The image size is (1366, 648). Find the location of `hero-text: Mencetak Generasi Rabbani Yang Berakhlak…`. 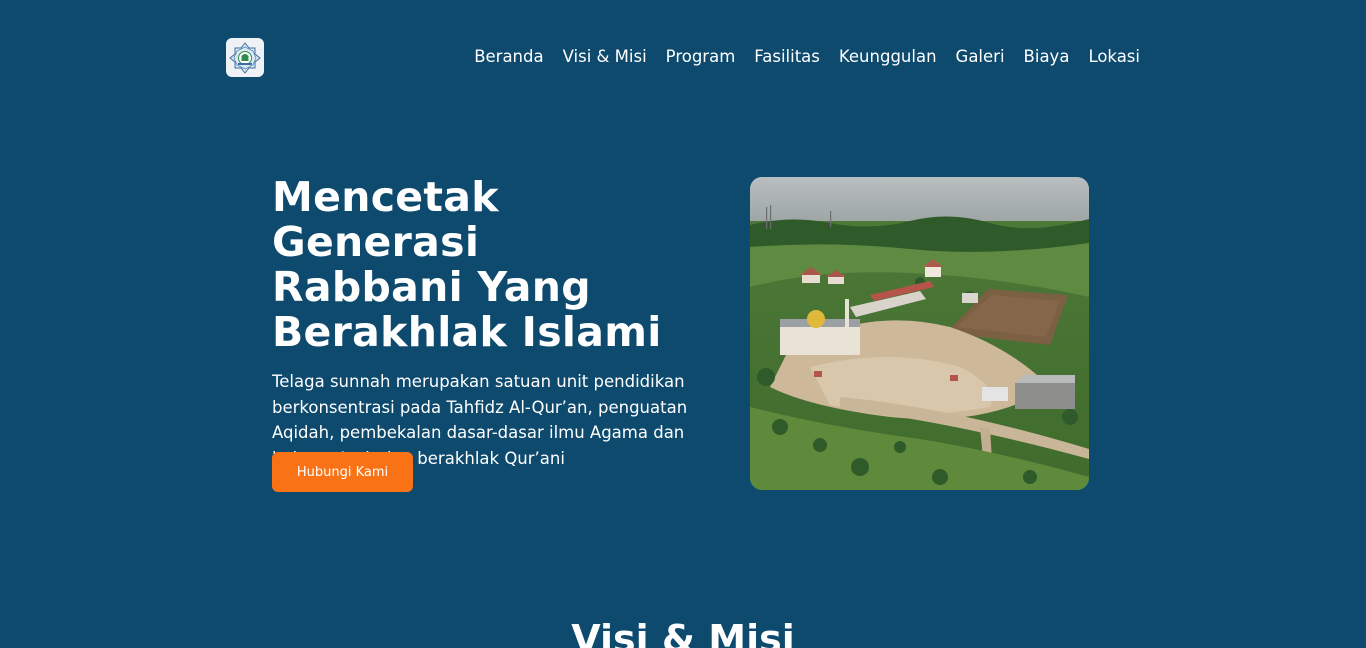

hero-text: Mencetak Generasi Rabbani Yang Berakhlak… is located at coordinates (492, 323).